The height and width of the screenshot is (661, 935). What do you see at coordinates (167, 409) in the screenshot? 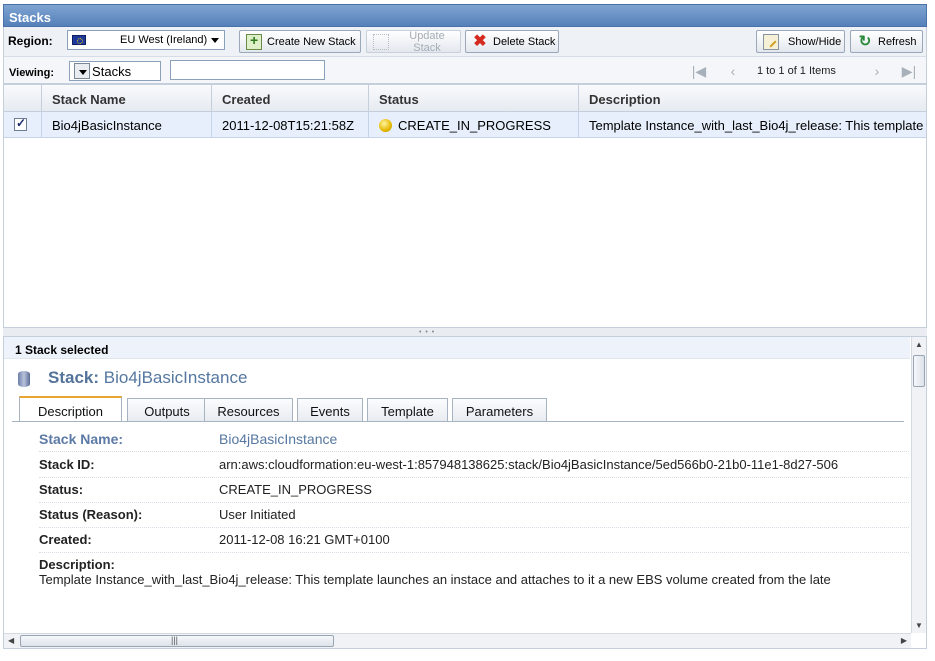
I see `tab-outputs: Outputs` at bounding box center [167, 409].